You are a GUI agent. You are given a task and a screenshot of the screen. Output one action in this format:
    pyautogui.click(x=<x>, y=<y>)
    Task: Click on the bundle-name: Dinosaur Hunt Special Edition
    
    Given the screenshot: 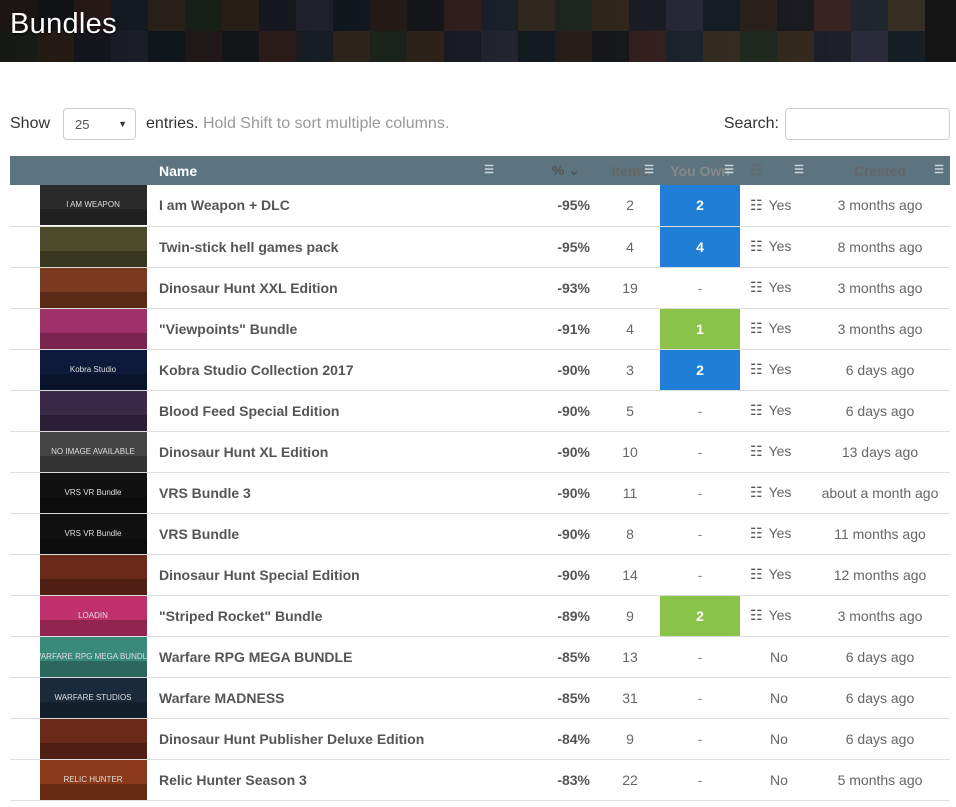 What is the action you would take?
    pyautogui.click(x=328, y=574)
    